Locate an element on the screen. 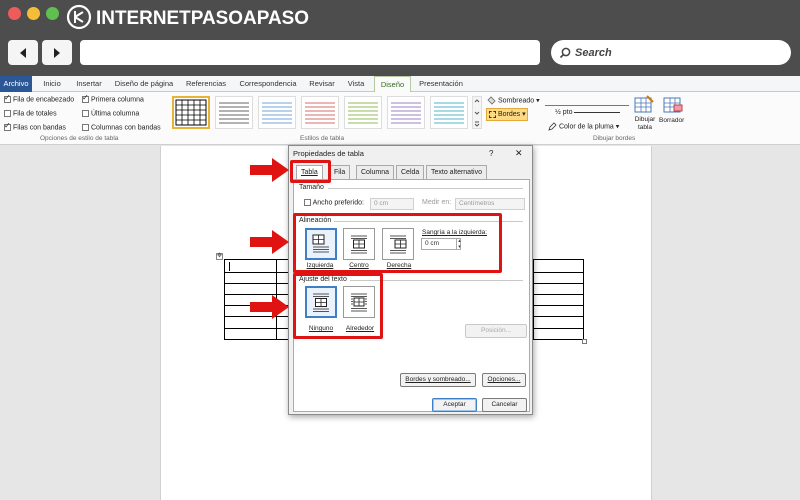 Image resolution: width=800 pixels, height=500 pixels. search-box: Search is located at coordinates (671, 52).